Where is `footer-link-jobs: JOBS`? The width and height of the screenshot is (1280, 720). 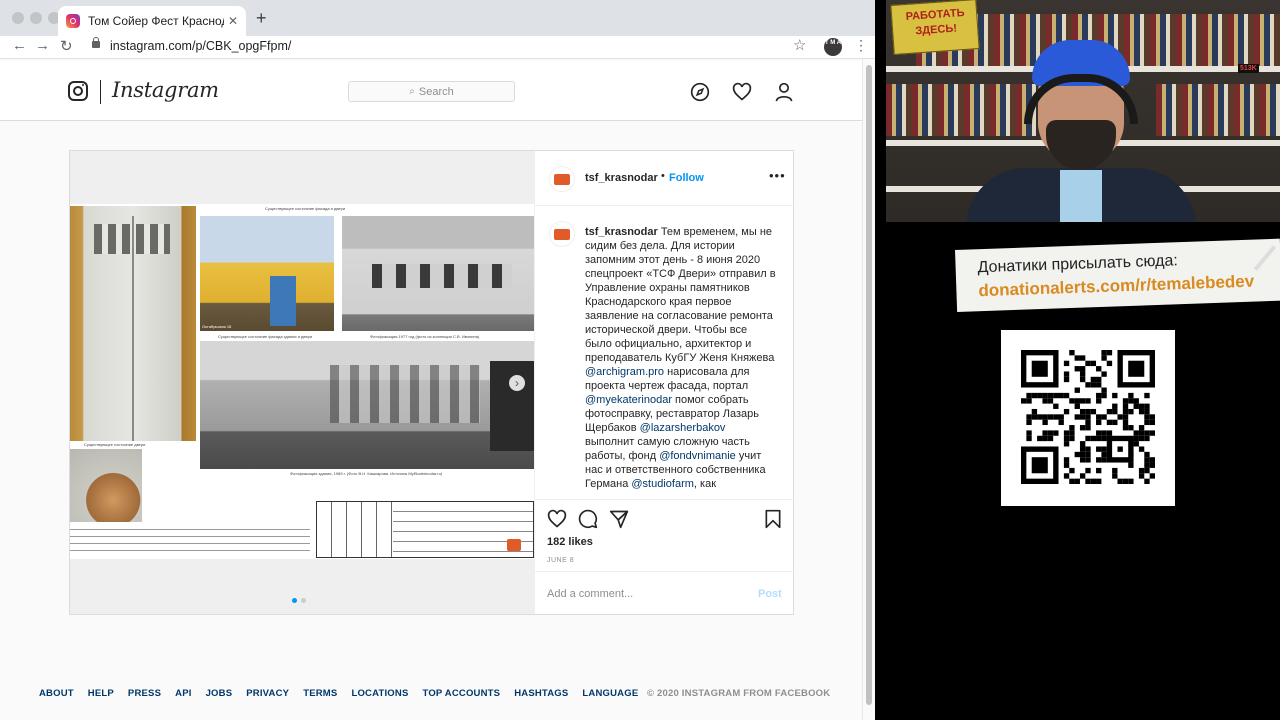
footer-link-jobs: JOBS is located at coordinates (219, 693).